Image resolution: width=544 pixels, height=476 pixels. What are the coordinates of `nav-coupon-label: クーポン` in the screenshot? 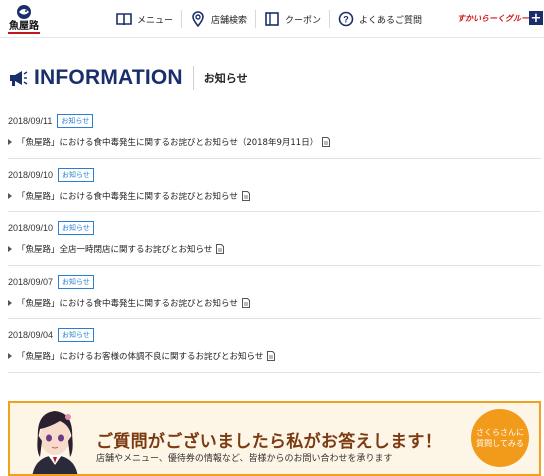 It's located at (303, 20).